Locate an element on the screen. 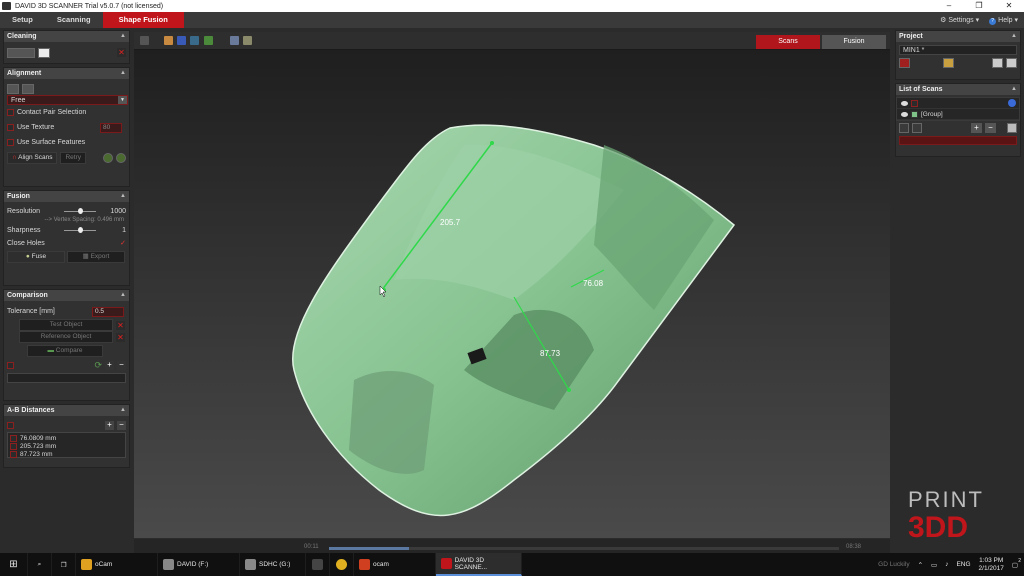  scans-view-button: Scans is located at coordinates (788, 42).